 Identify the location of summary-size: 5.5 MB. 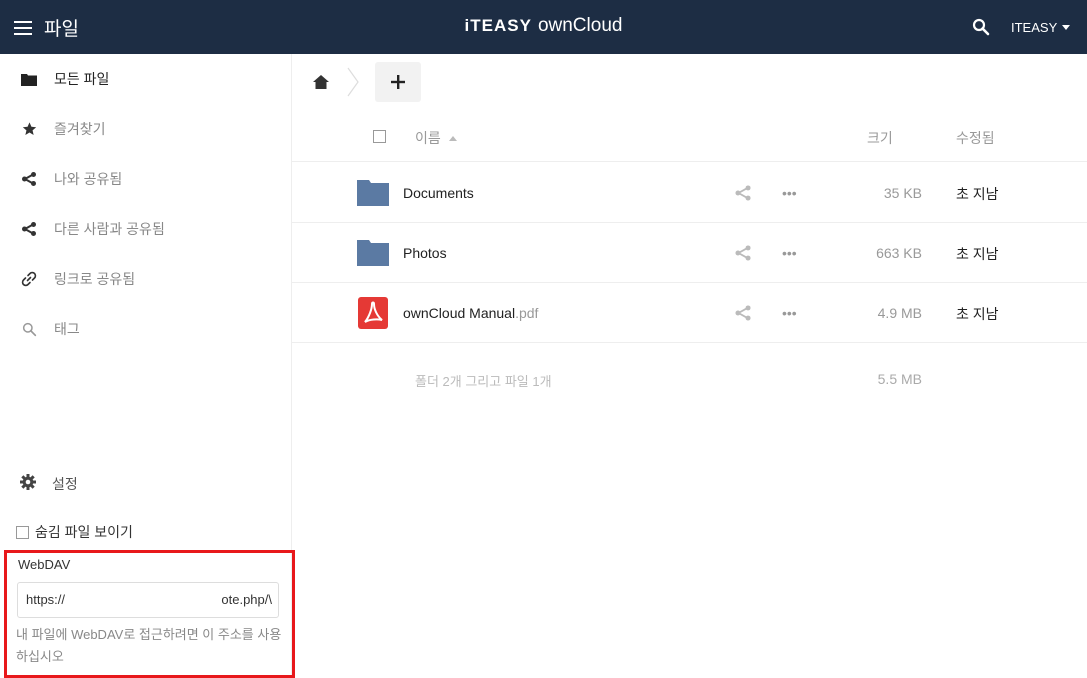
(899, 379).